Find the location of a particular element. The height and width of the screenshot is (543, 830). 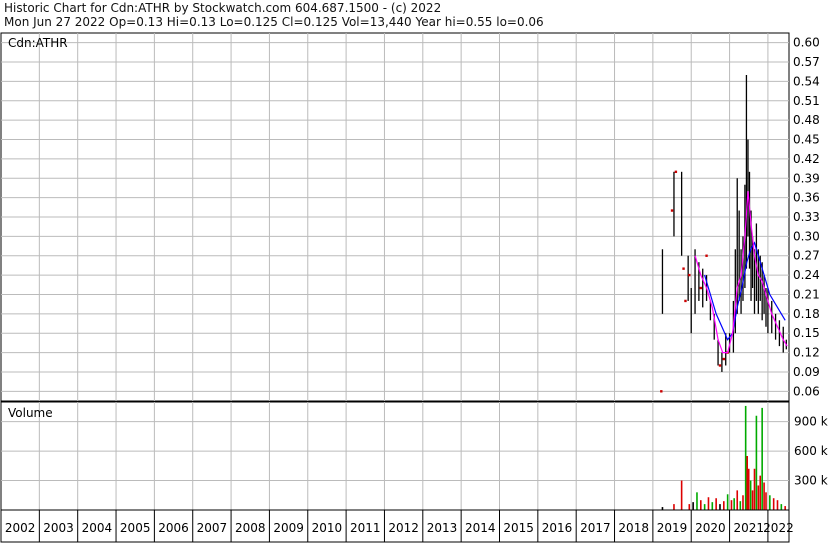

price-y-tick-label: 0.33 is located at coordinates (806, 217).